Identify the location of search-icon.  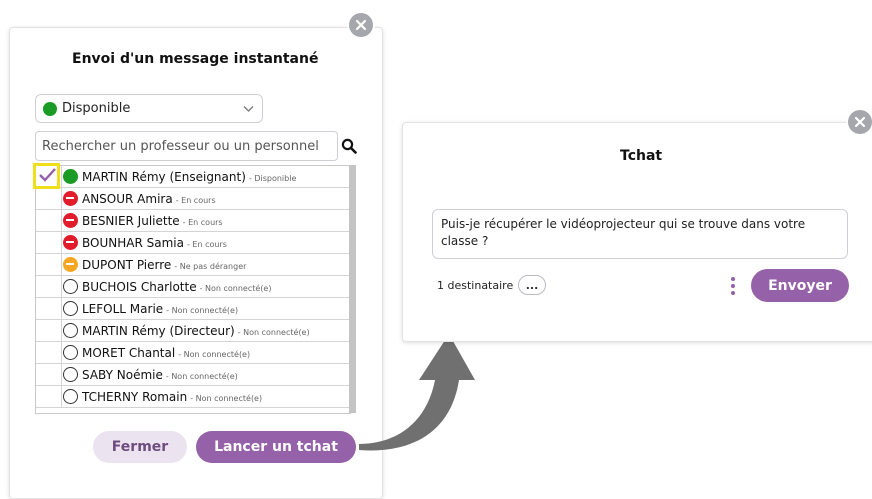
(349, 146).